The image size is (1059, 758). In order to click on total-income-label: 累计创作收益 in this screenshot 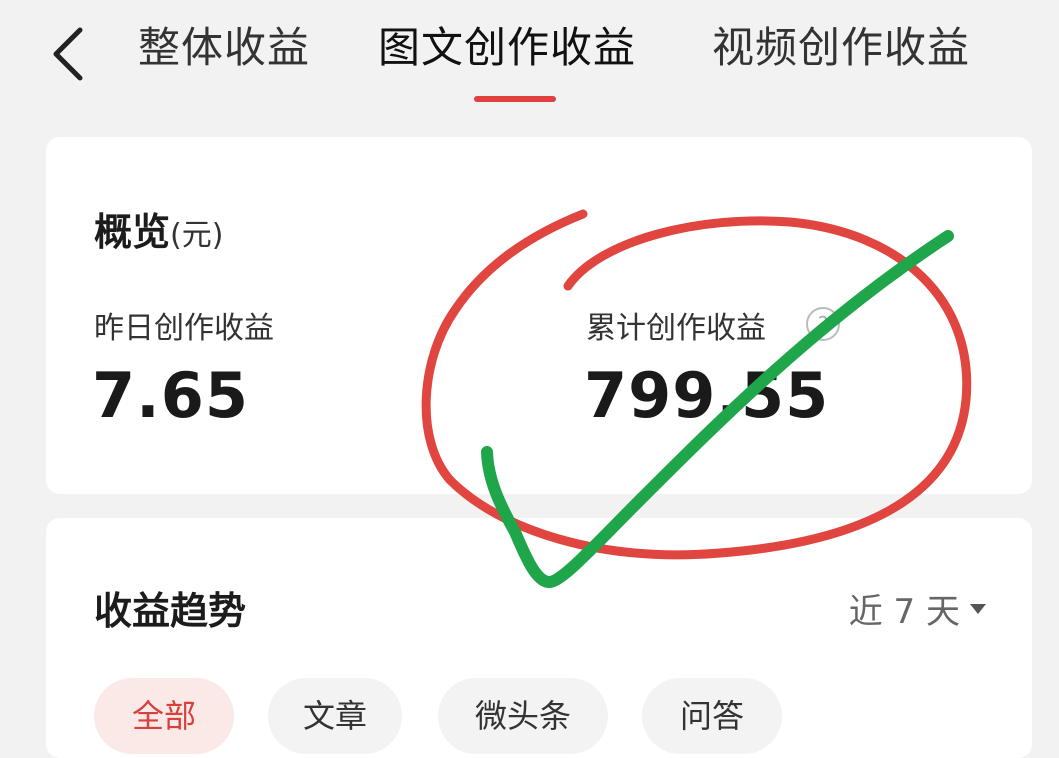, I will do `click(676, 328)`.